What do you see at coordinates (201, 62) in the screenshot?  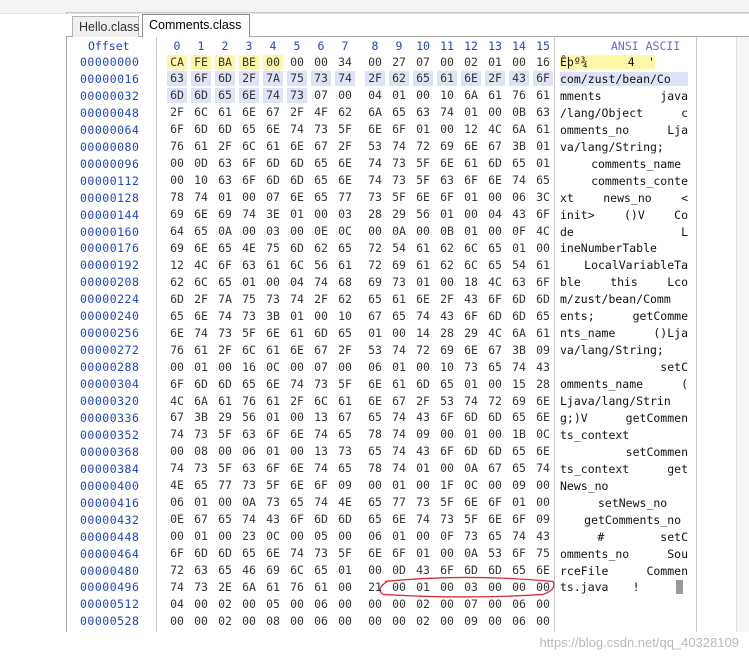 I see `hex-byte: FE` at bounding box center [201, 62].